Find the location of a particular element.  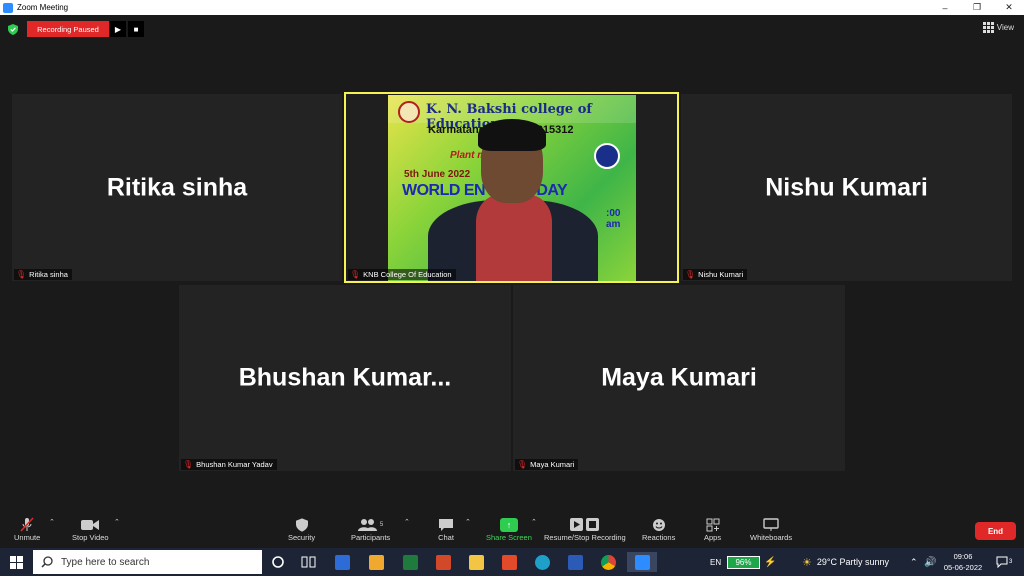

notification-icon is located at coordinates (1002, 562).